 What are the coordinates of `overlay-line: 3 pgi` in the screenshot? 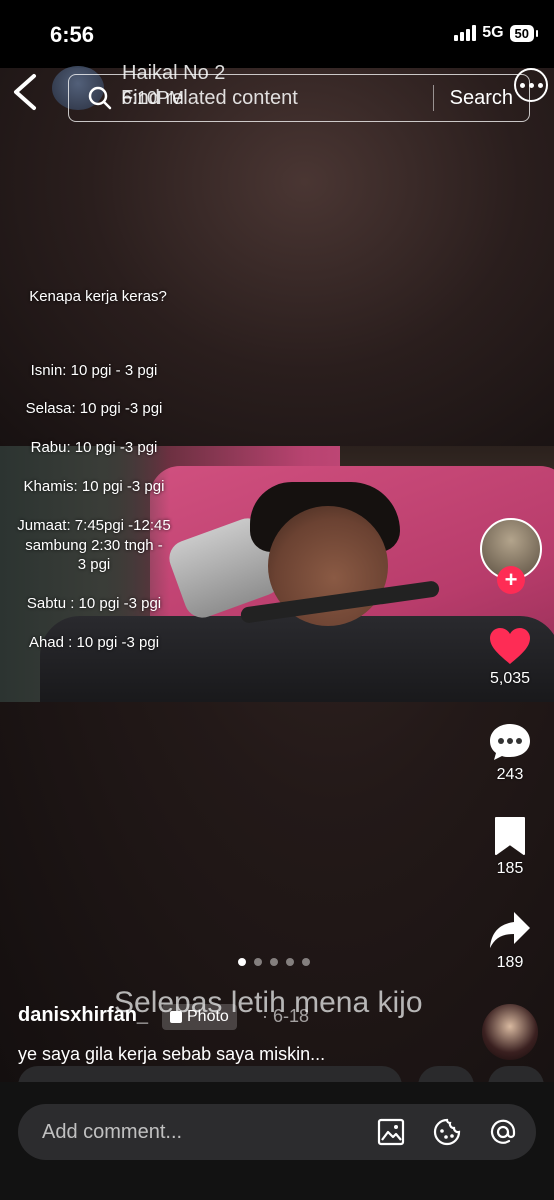 It's located at (94, 564).